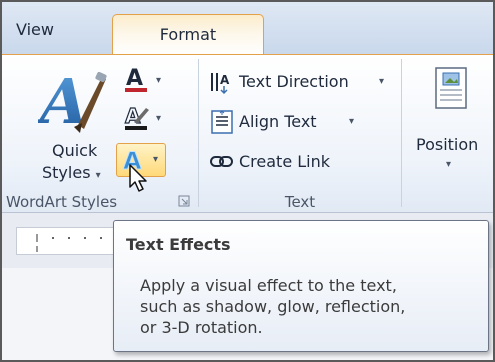  I want to click on tab-format: Format, so click(188, 35).